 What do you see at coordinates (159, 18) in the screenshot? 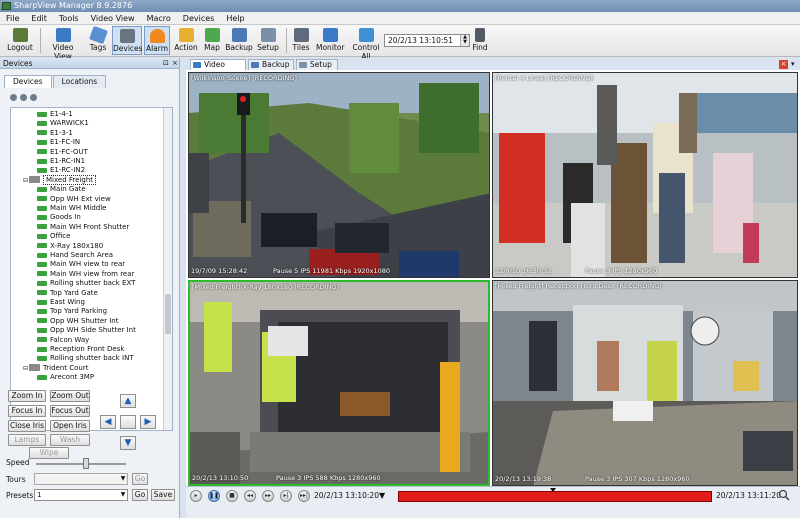
I see `menu-macro: Macro` at bounding box center [159, 18].